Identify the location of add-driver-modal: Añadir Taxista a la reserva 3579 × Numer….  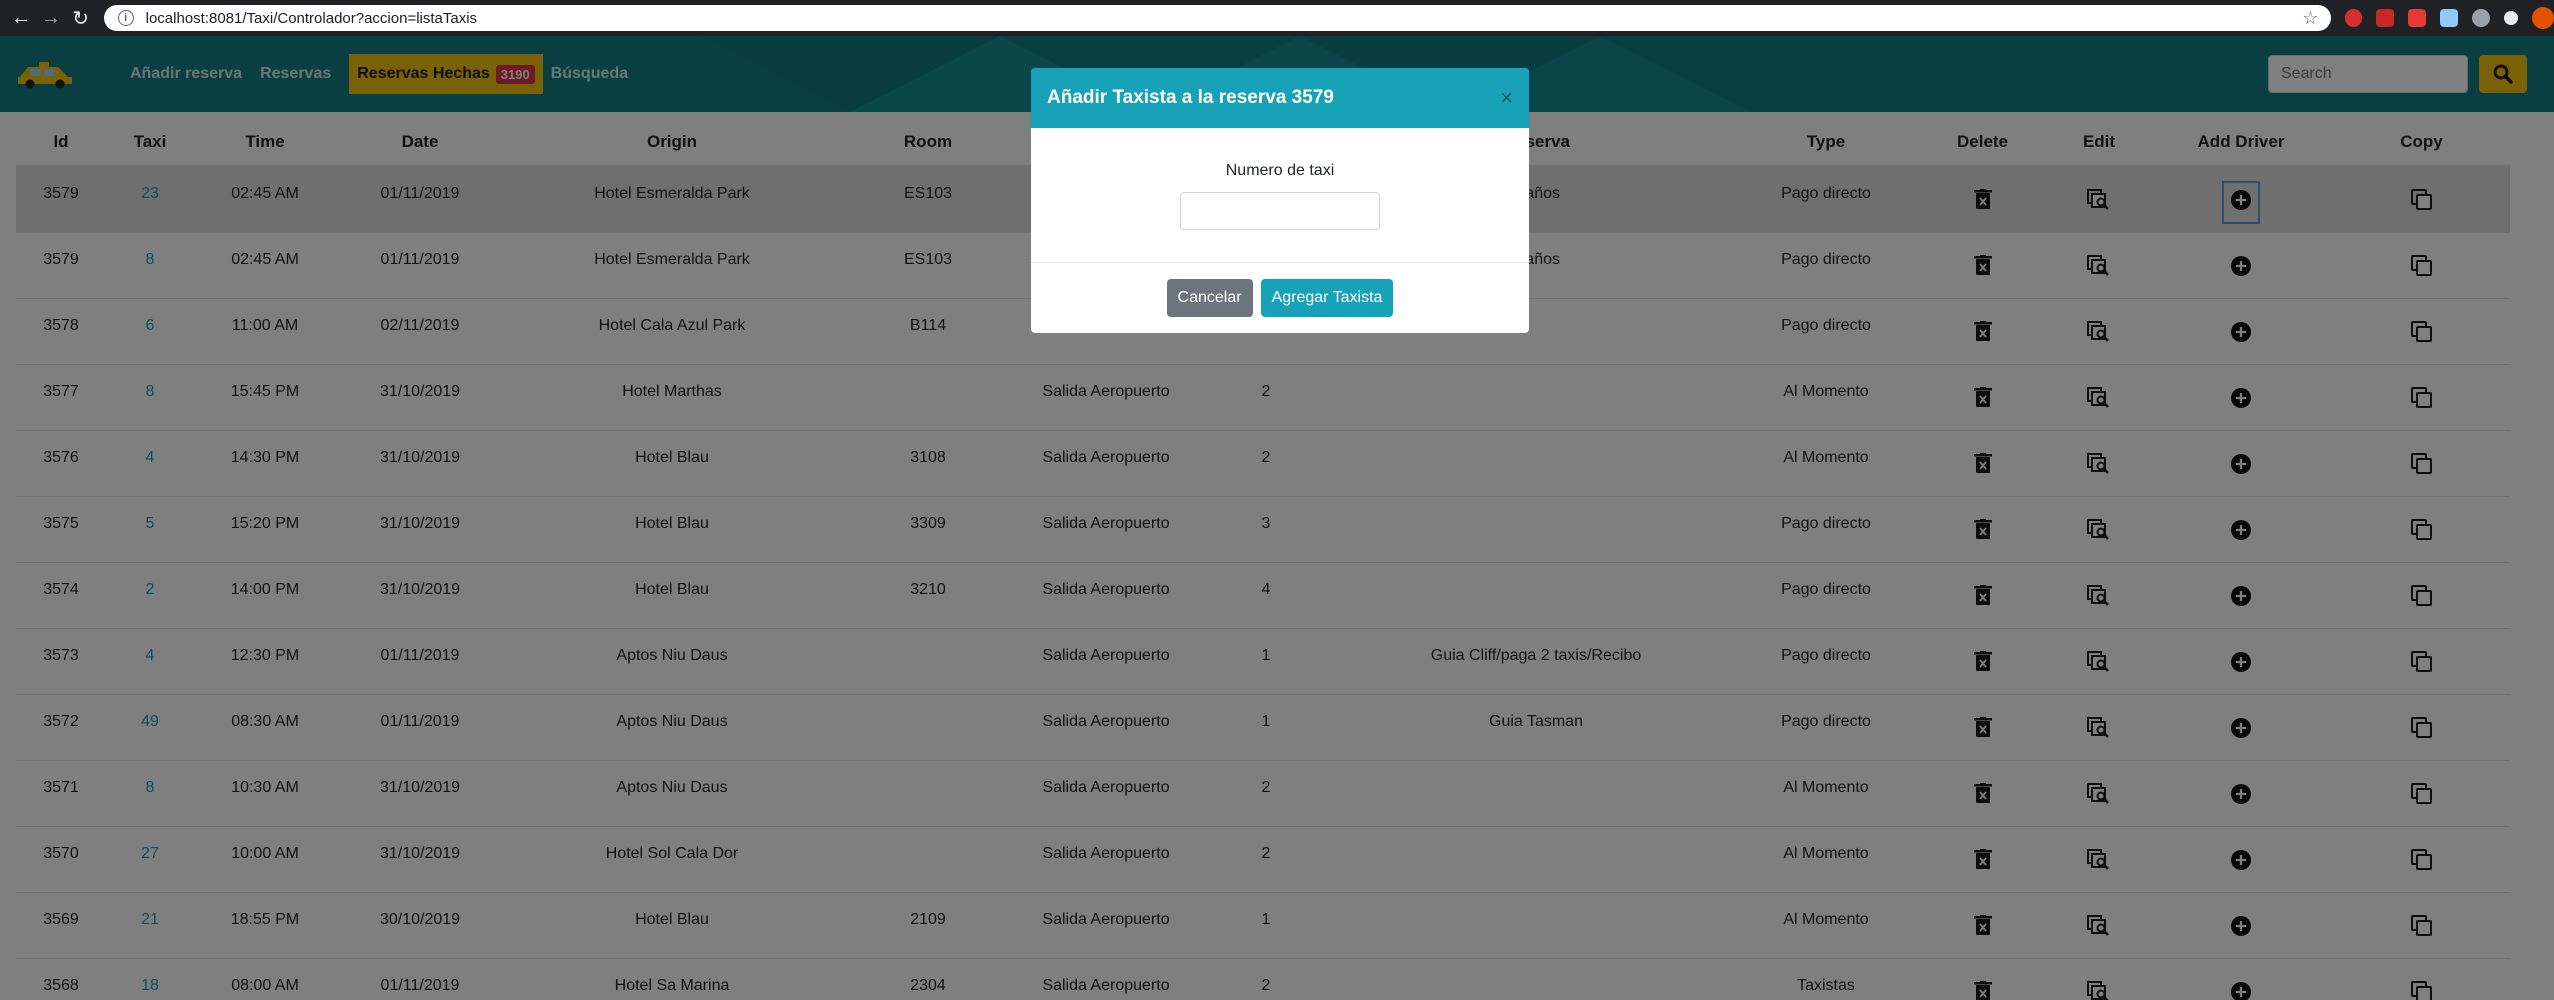
(1280, 200).